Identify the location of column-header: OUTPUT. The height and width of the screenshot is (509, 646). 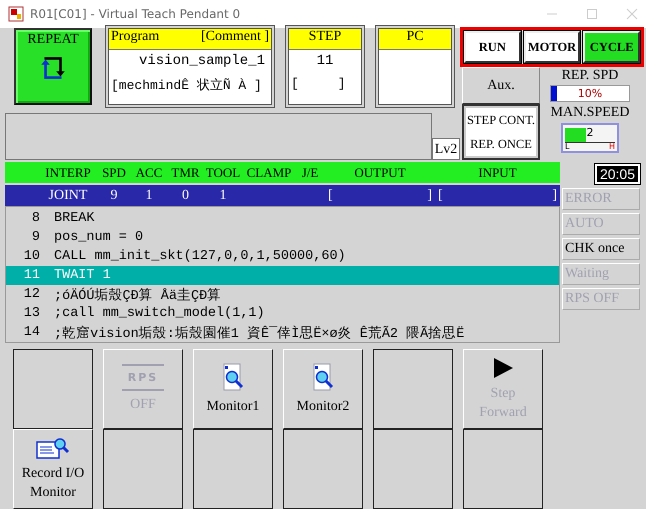
(380, 172).